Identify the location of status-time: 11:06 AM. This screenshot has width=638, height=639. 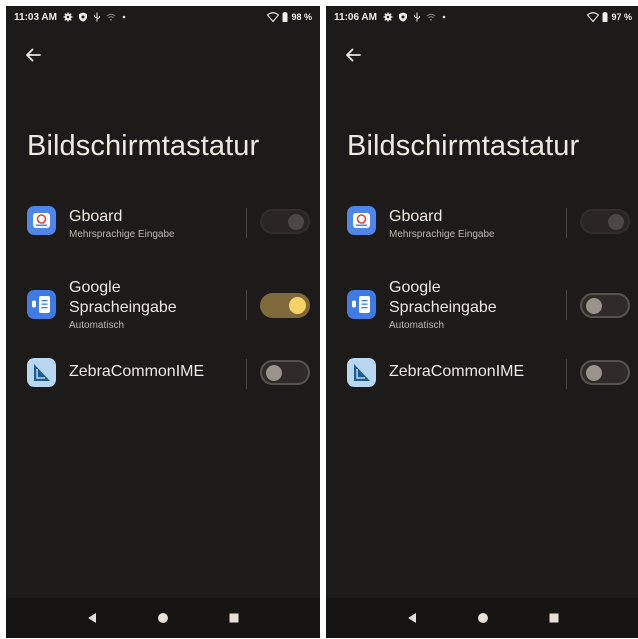
(355, 17).